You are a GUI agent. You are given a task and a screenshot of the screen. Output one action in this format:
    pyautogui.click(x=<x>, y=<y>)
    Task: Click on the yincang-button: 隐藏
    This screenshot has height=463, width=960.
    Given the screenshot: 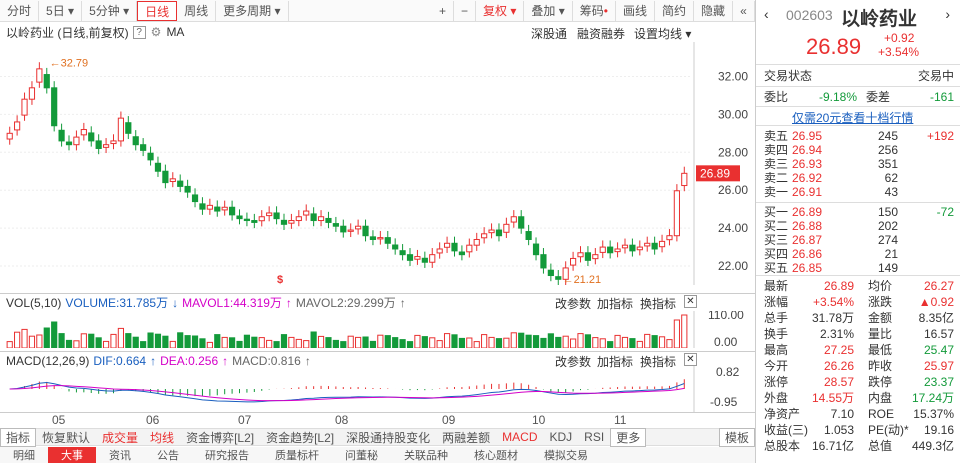 What is the action you would take?
    pyautogui.click(x=713, y=10)
    